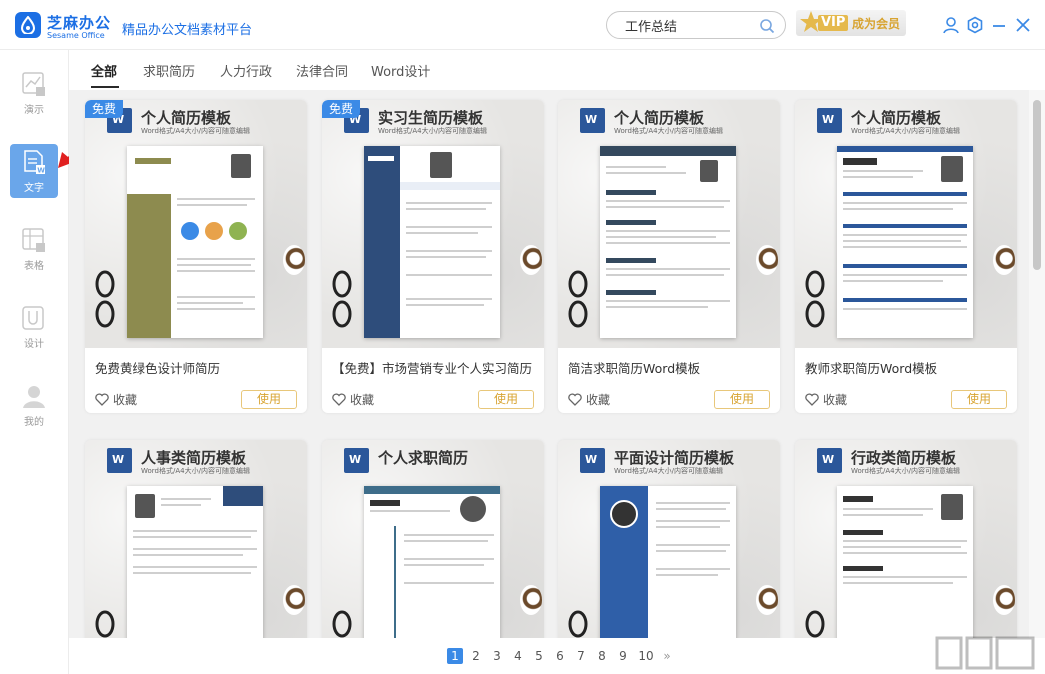 This screenshot has height=674, width=1045. What do you see at coordinates (674, 458) in the screenshot?
I see `card-heading: 平面设计简历模板` at bounding box center [674, 458].